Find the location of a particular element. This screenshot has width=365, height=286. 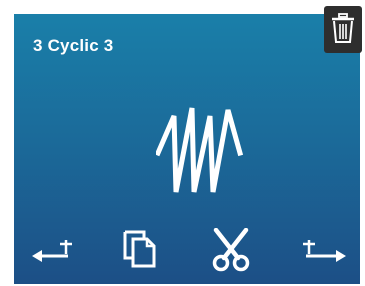

trash-icon is located at coordinates (343, 28).